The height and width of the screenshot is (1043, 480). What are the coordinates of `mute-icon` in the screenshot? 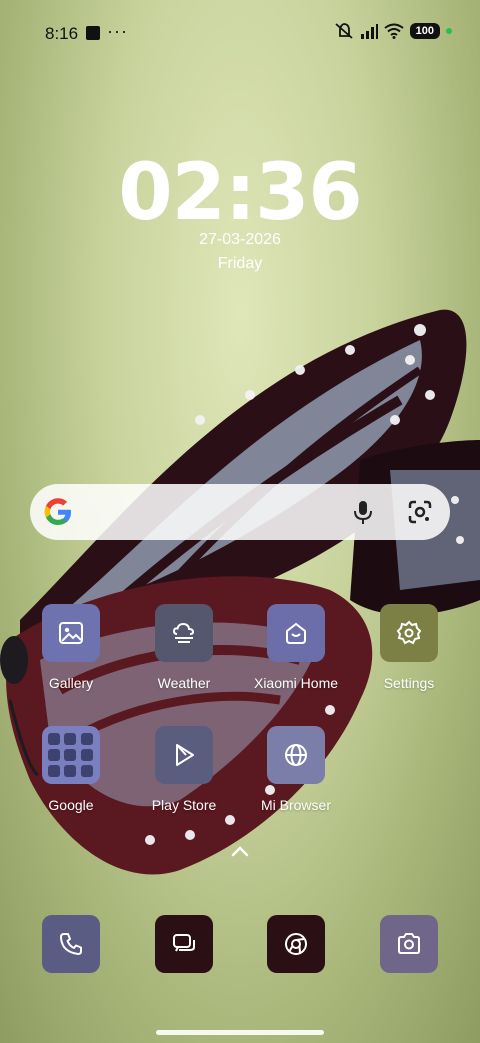 It's located at (344, 31).